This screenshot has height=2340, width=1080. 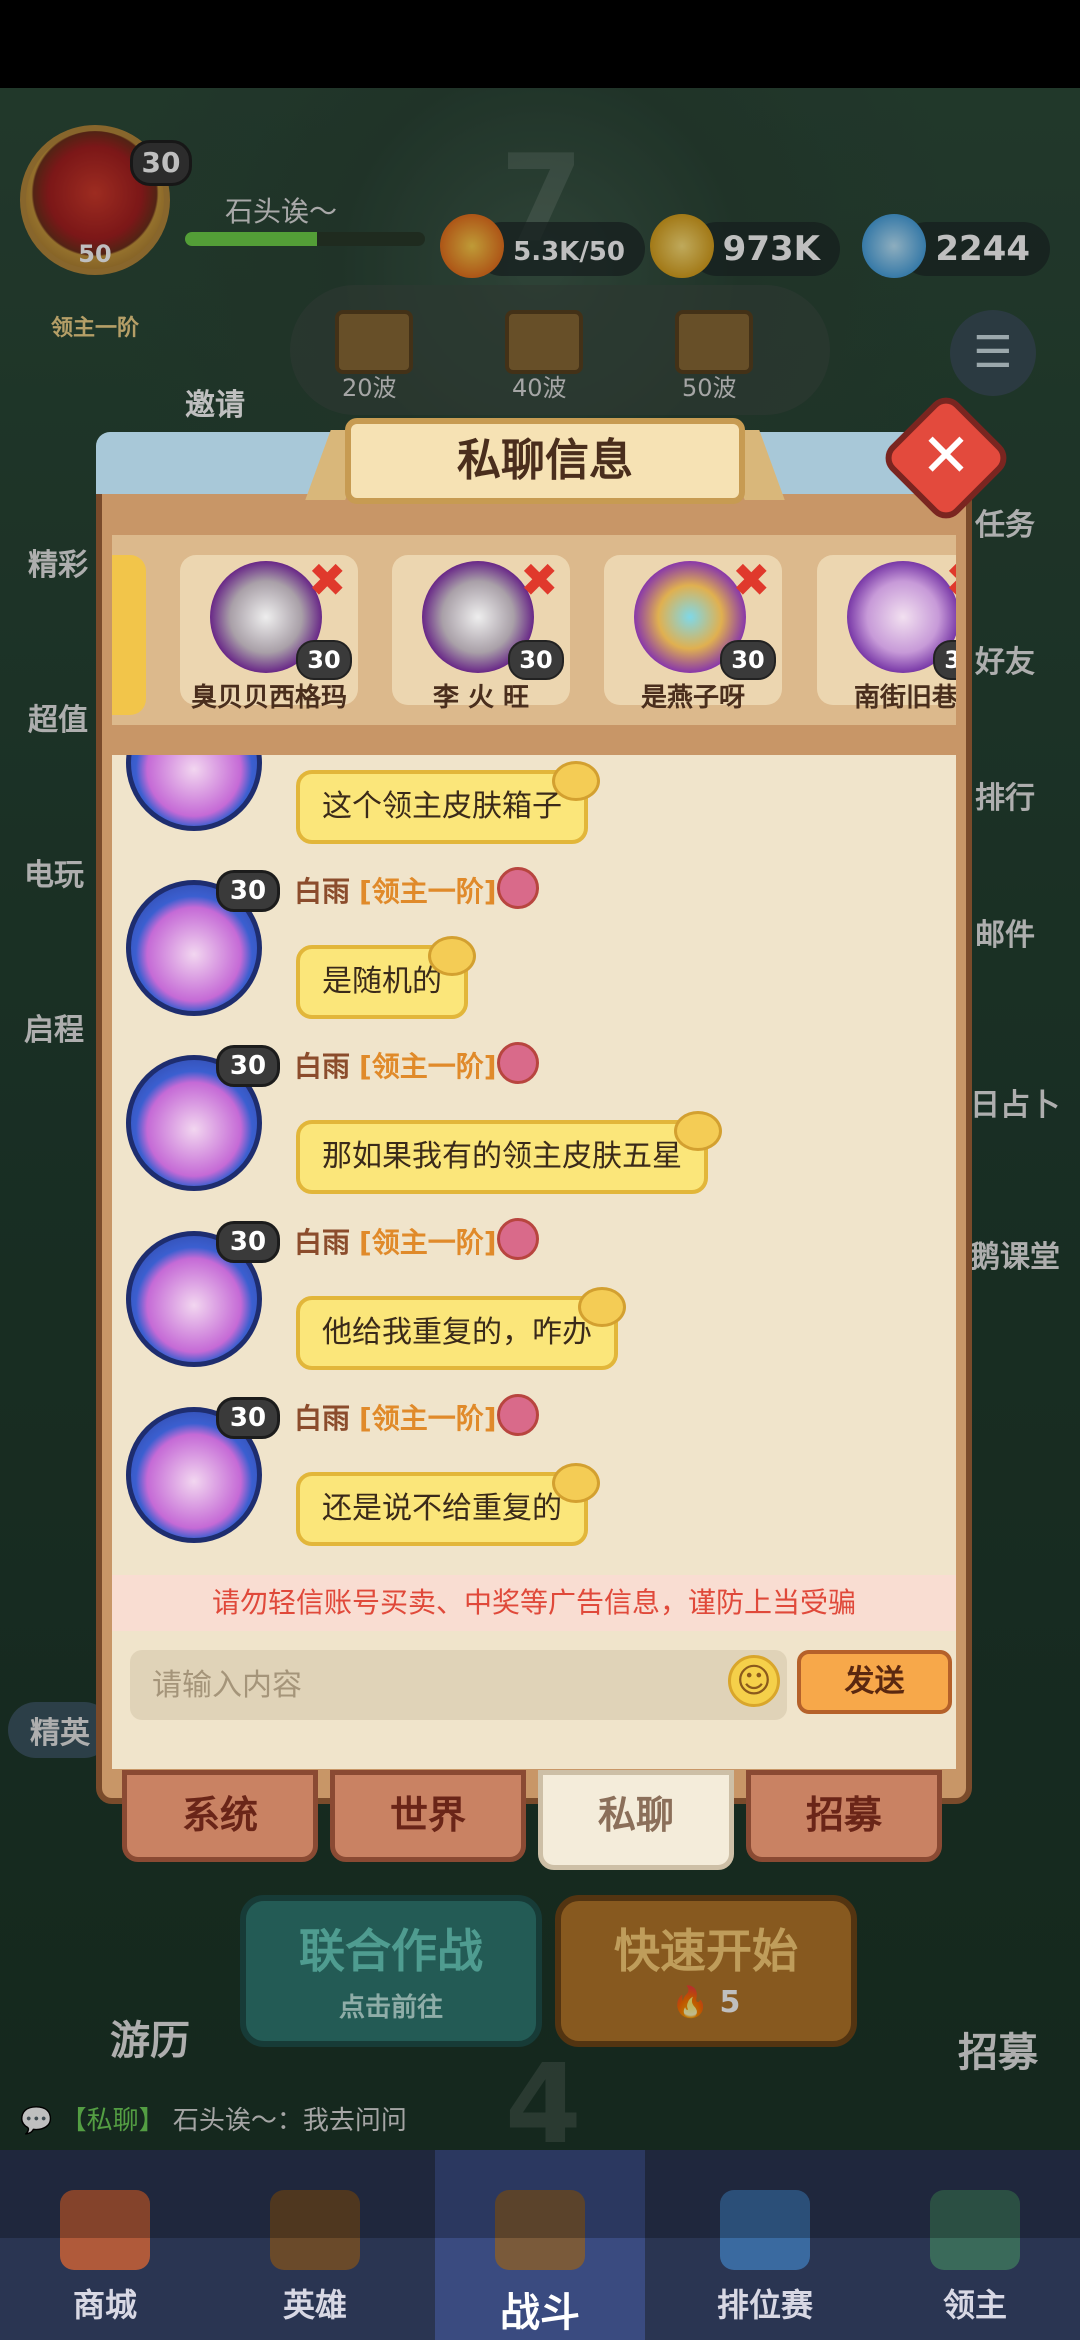 I want to click on message-bubble: 那如果我有的领主皮肤五星, so click(x=502, y=1157).